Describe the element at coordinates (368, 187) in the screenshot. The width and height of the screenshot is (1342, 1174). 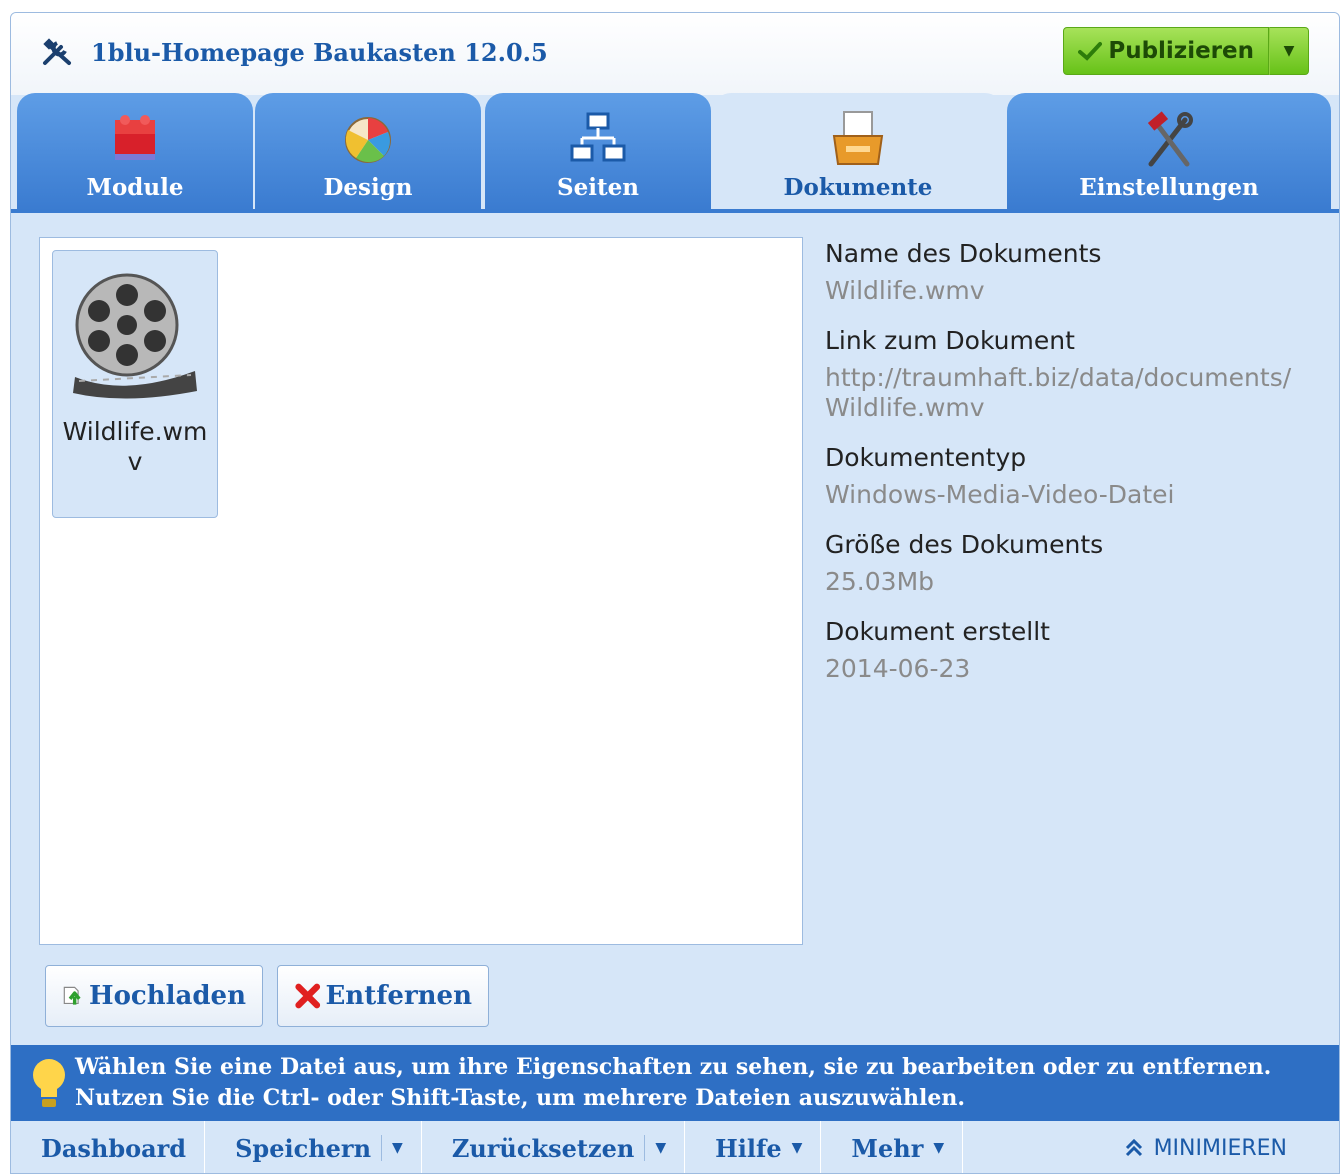
I see `tab-design-label: Design` at that location.